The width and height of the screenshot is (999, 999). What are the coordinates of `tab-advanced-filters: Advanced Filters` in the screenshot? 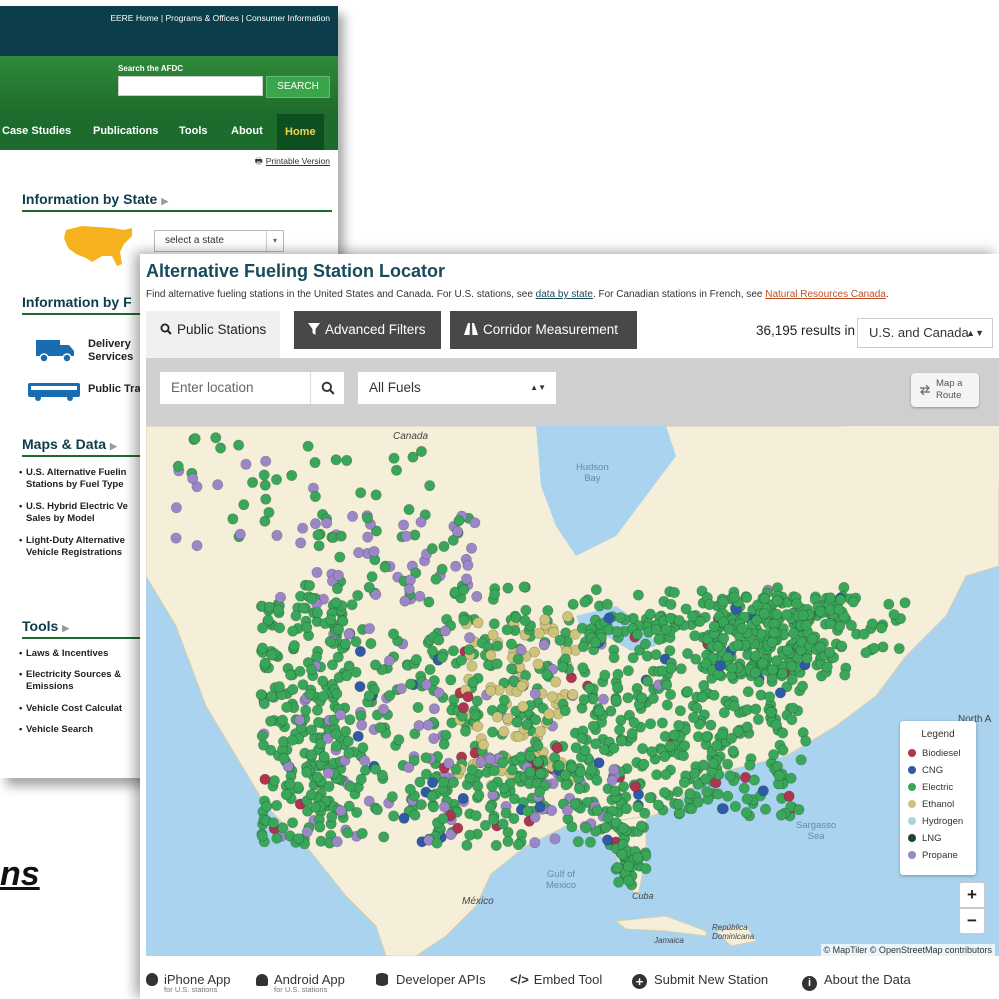 It's located at (367, 330).